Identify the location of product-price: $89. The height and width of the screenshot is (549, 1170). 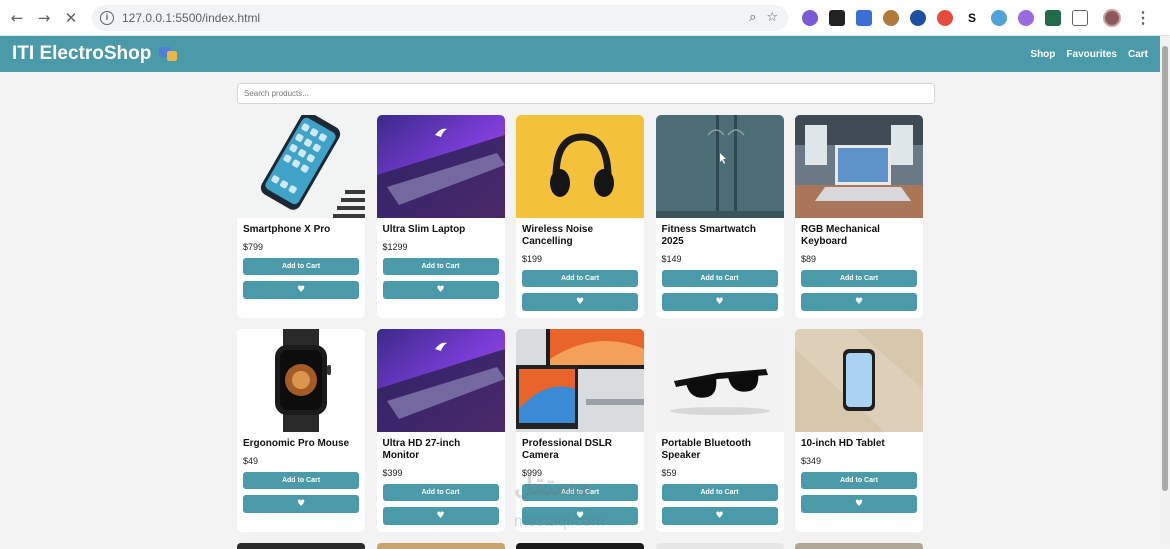
(809, 259).